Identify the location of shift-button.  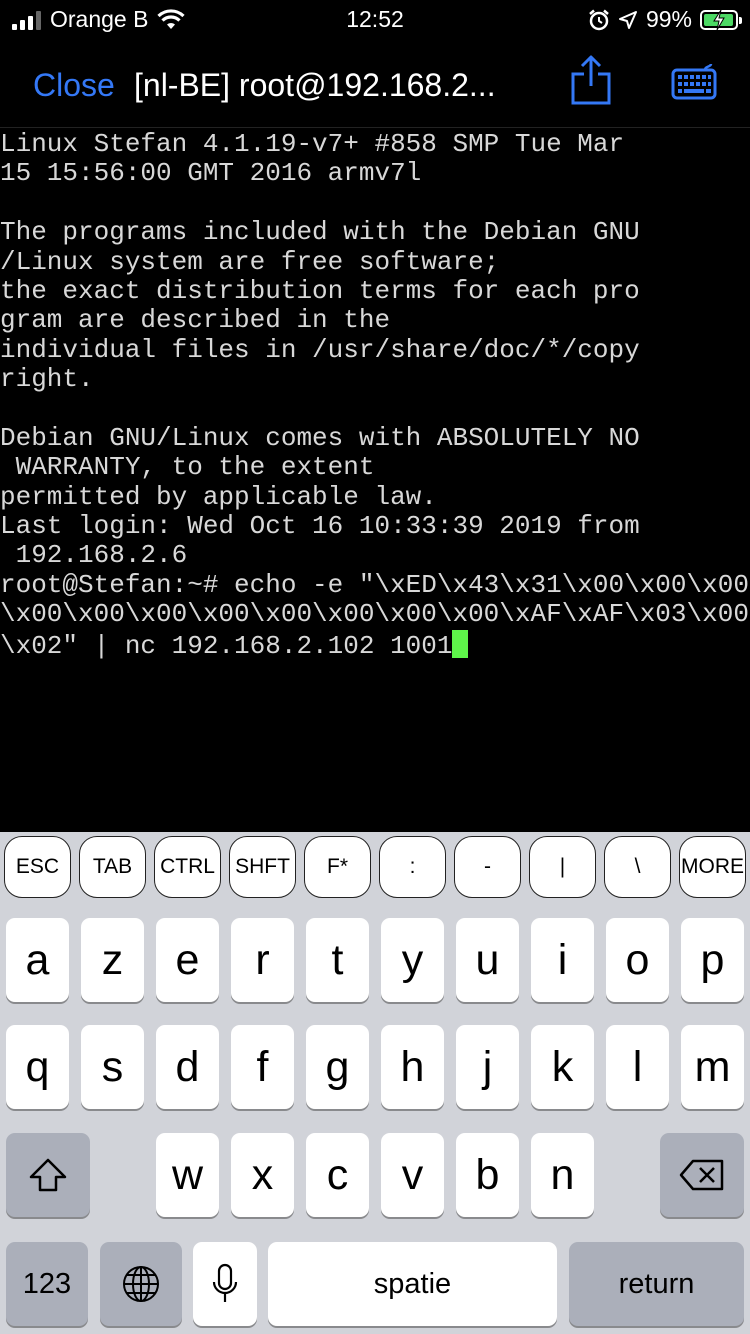
(48, 1175).